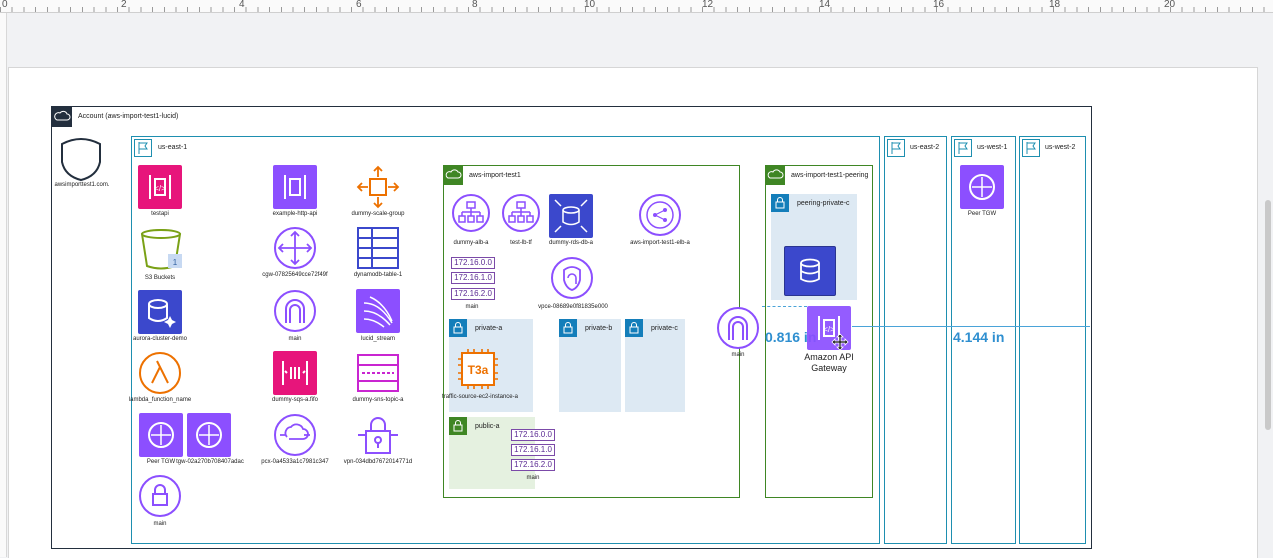 This screenshot has height=558, width=1273. Describe the element at coordinates (660, 243) in the screenshot. I see `elb-label: aws-import-test1-elb-a` at that location.